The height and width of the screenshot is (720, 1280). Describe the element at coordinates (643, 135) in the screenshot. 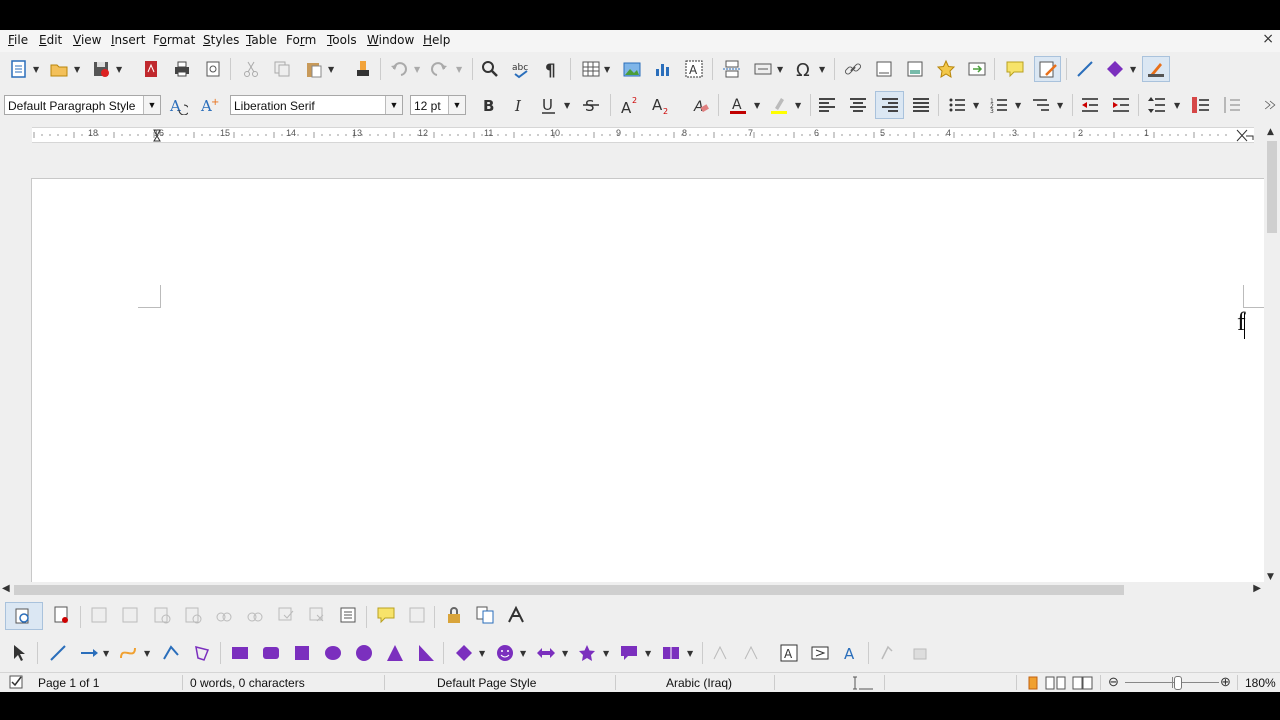

I see `horizontal-ruler: 18 16 15 14 13 12 11 10 9 8 7 6 5 4 3 2 1` at that location.